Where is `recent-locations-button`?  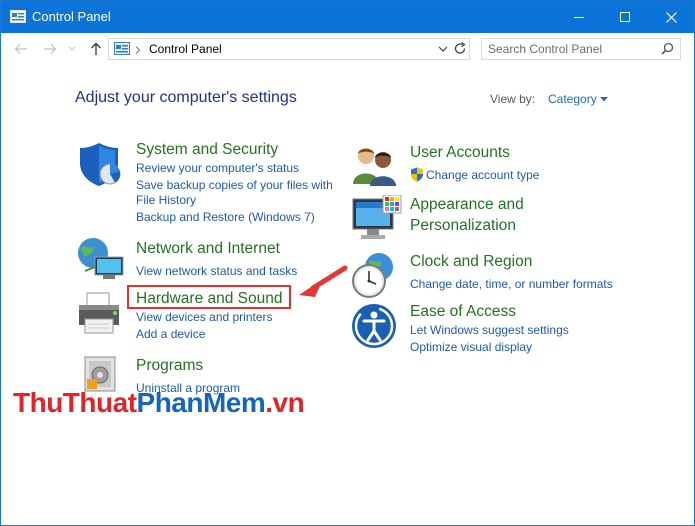 recent-locations-button is located at coordinates (72, 49).